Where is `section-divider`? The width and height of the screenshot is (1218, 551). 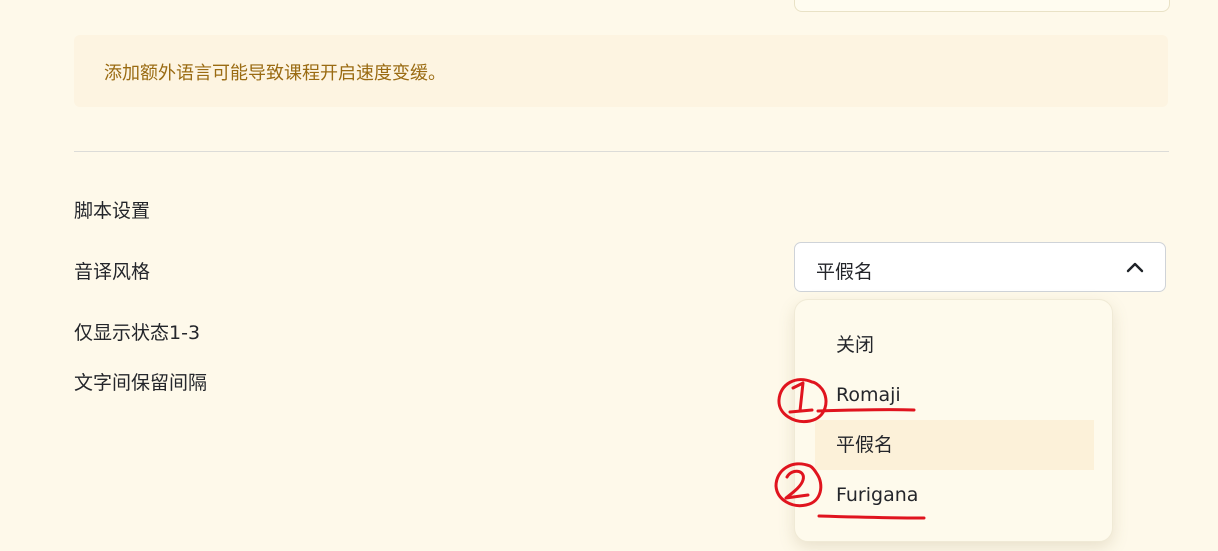 section-divider is located at coordinates (621, 151).